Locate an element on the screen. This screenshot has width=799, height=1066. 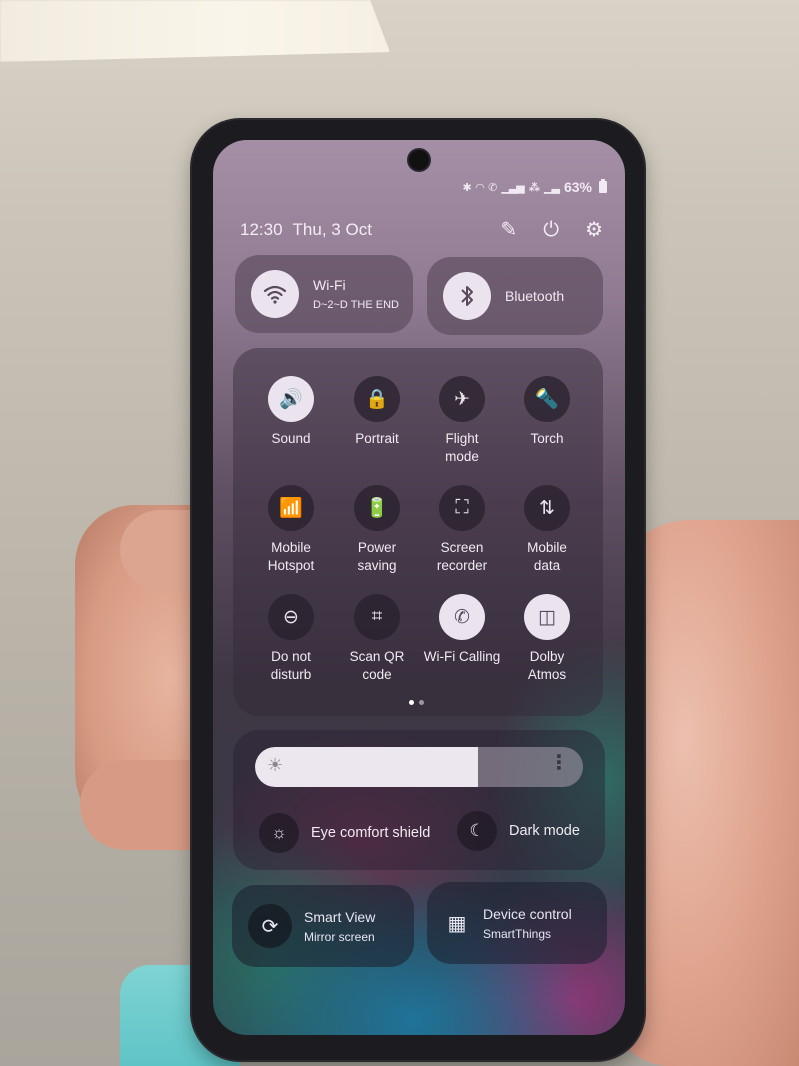
wifi-network-name: D~2~D THE END is located at coordinates (356, 305).